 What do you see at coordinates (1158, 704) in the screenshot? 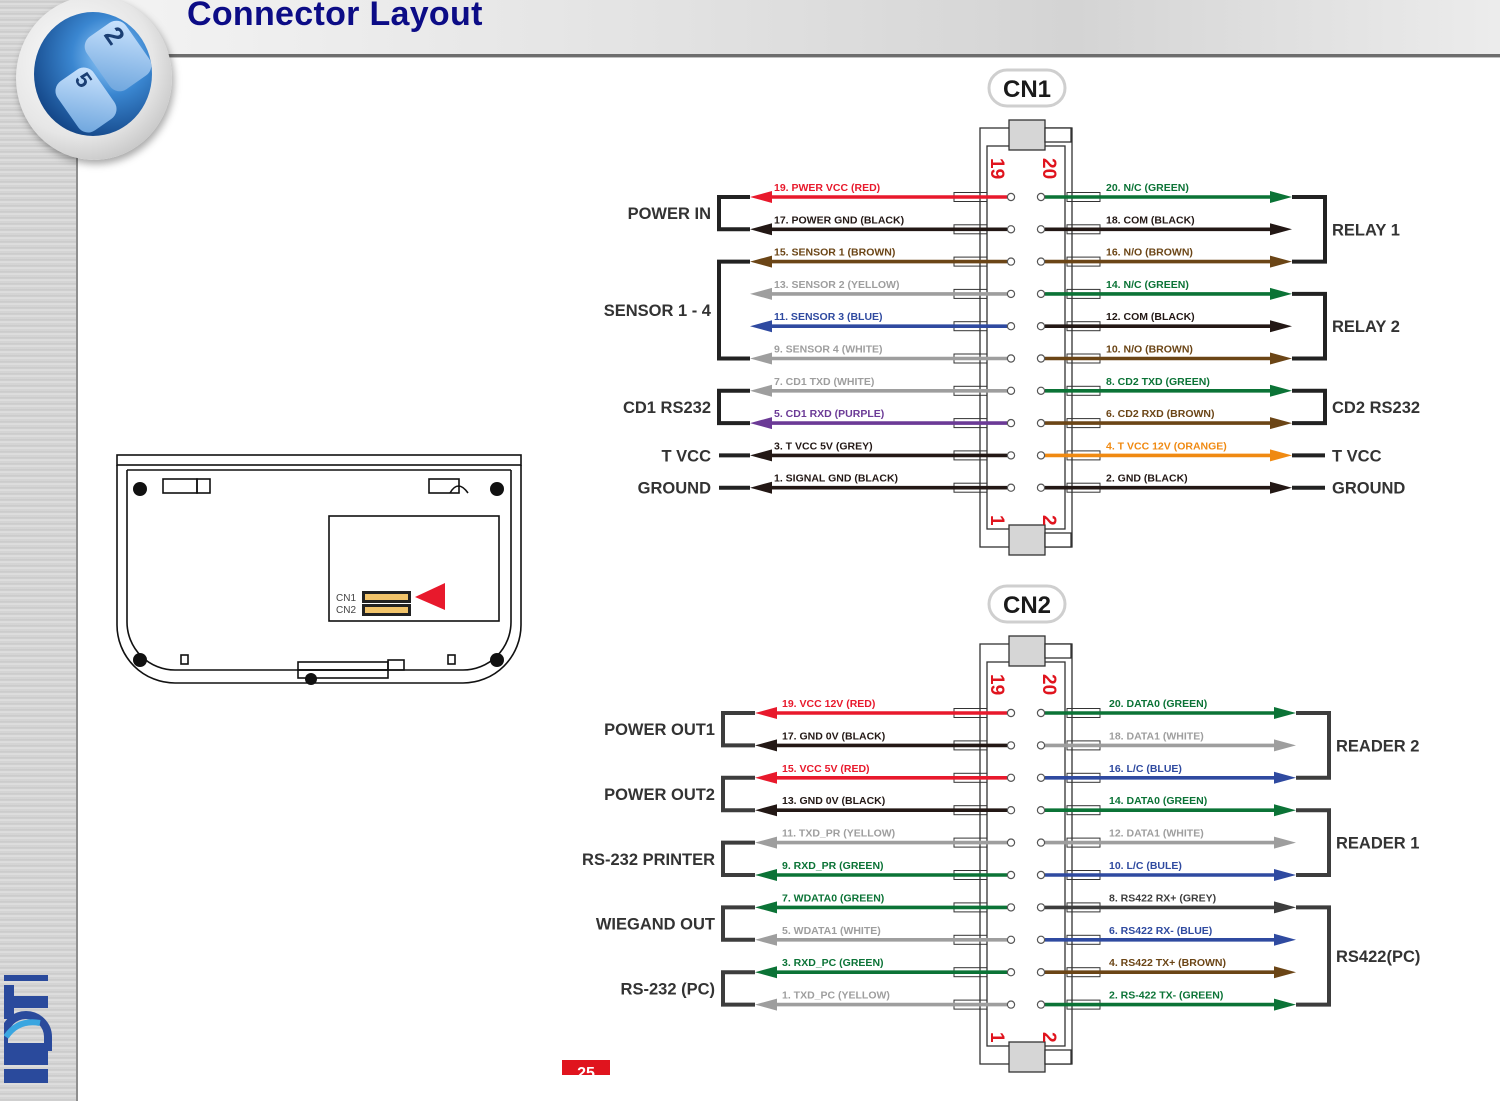
I see `wire-label: 20. DATA0 (GREEN)` at bounding box center [1158, 704].